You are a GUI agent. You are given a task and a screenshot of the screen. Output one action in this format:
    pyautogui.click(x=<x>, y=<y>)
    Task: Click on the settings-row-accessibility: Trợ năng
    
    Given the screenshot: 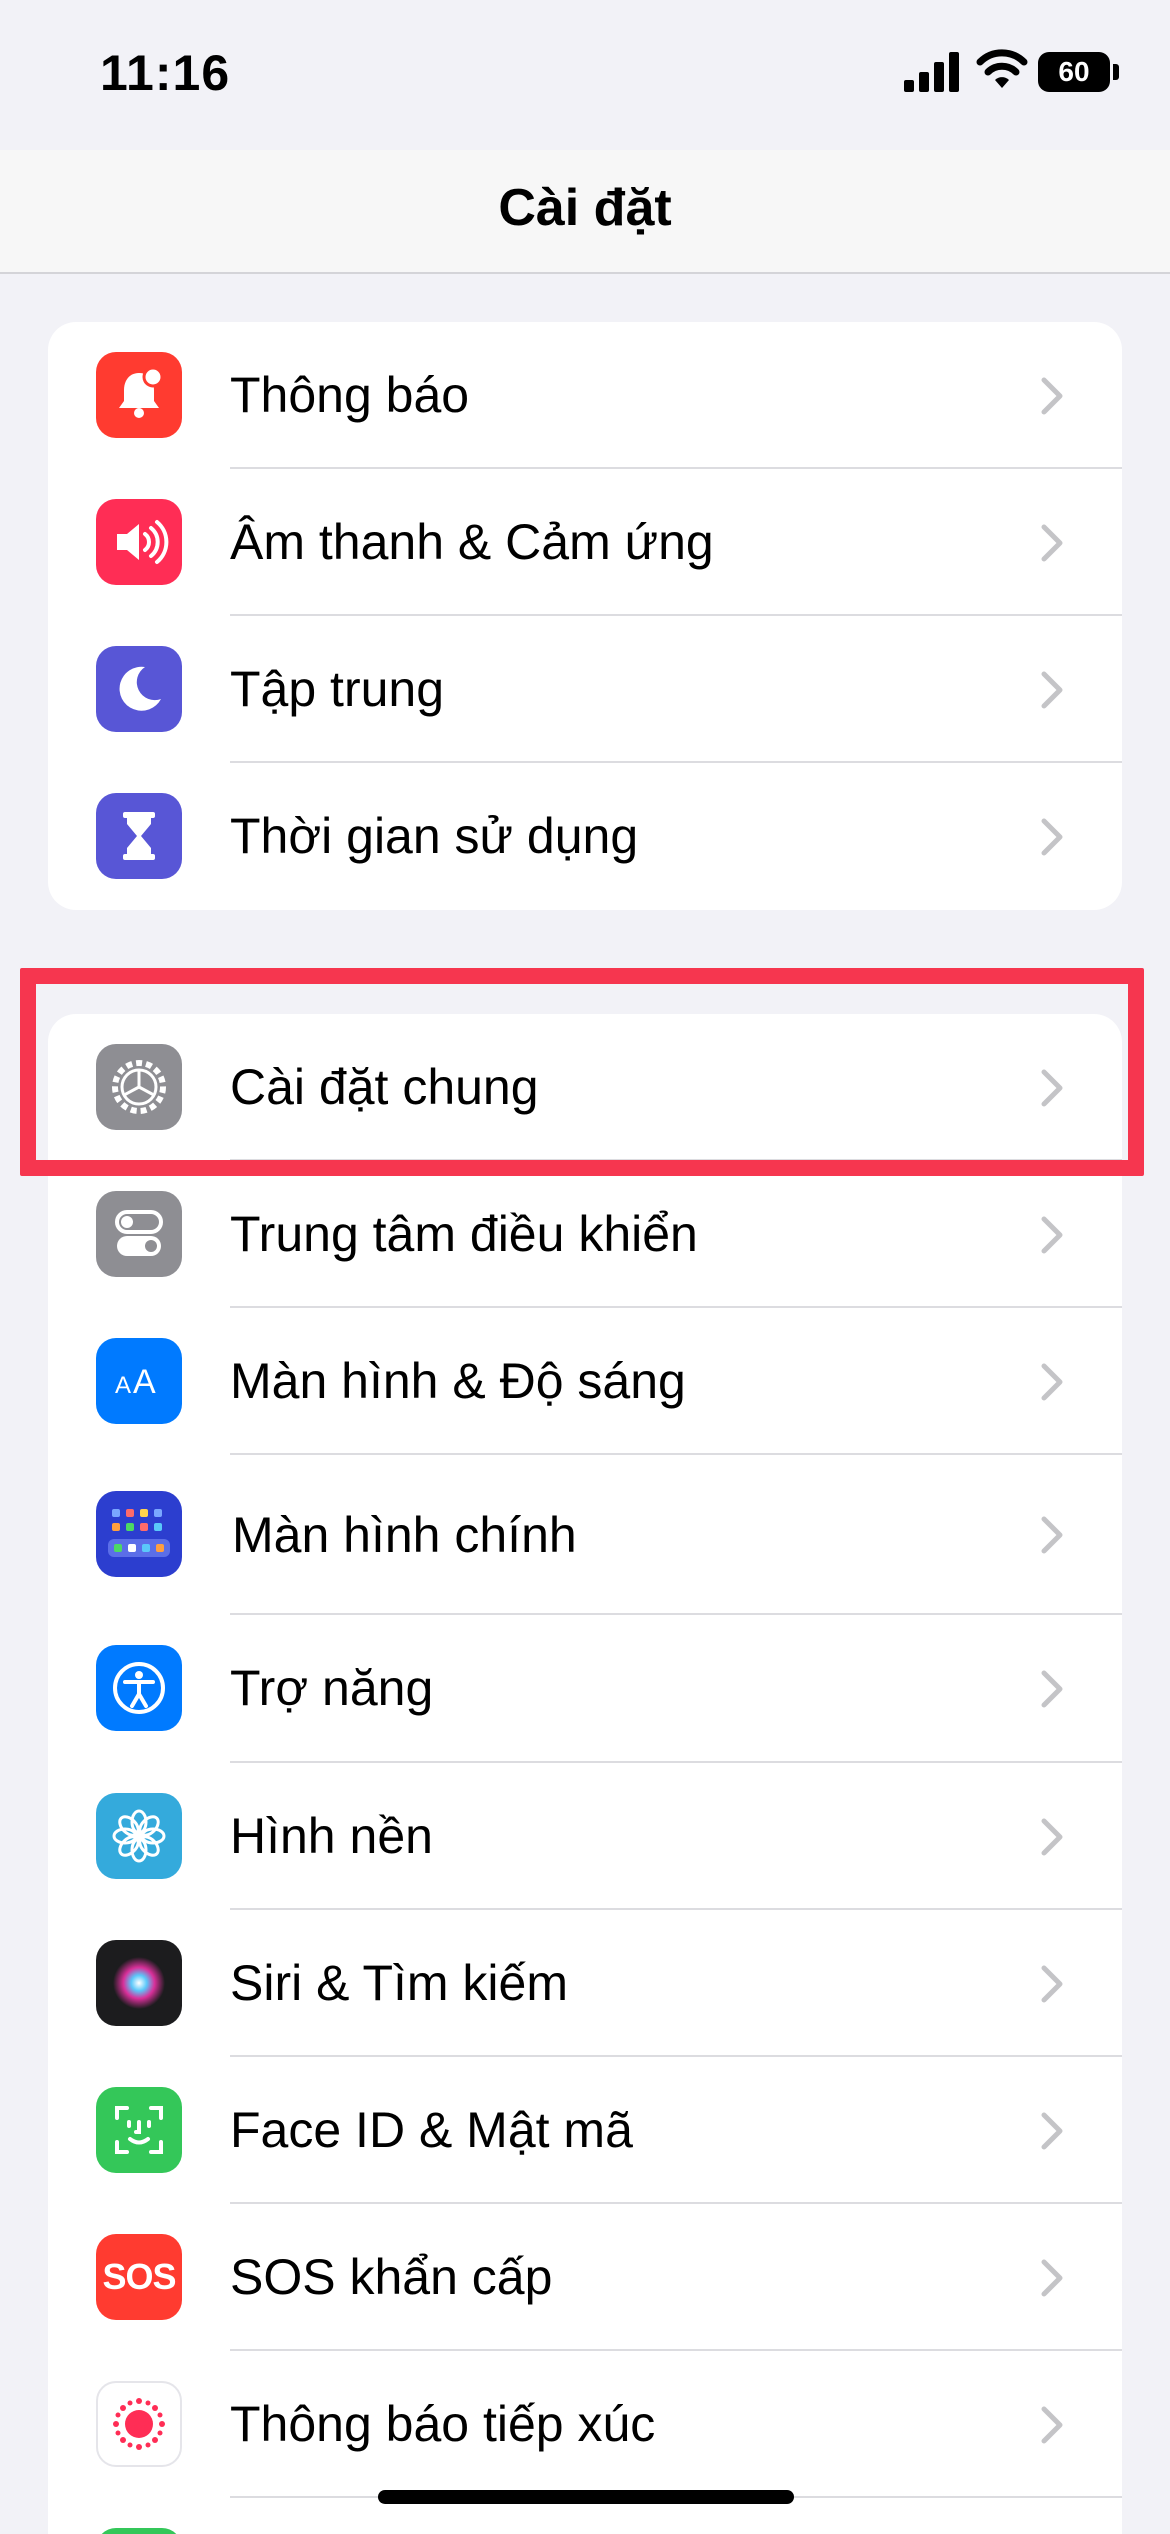 What is the action you would take?
    pyautogui.click(x=585, y=1689)
    